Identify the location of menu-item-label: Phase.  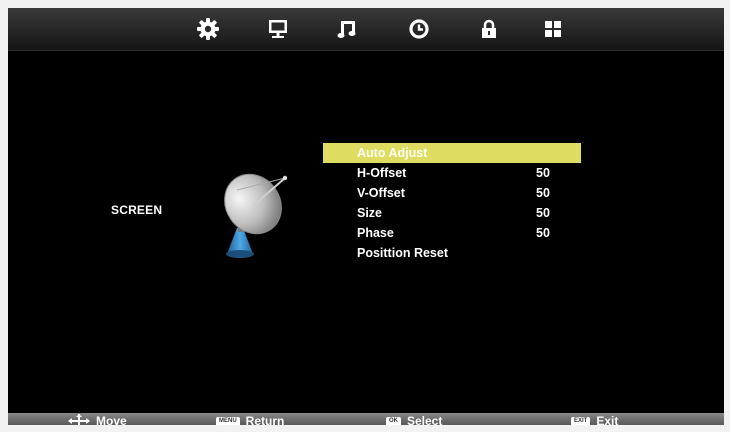
(375, 233).